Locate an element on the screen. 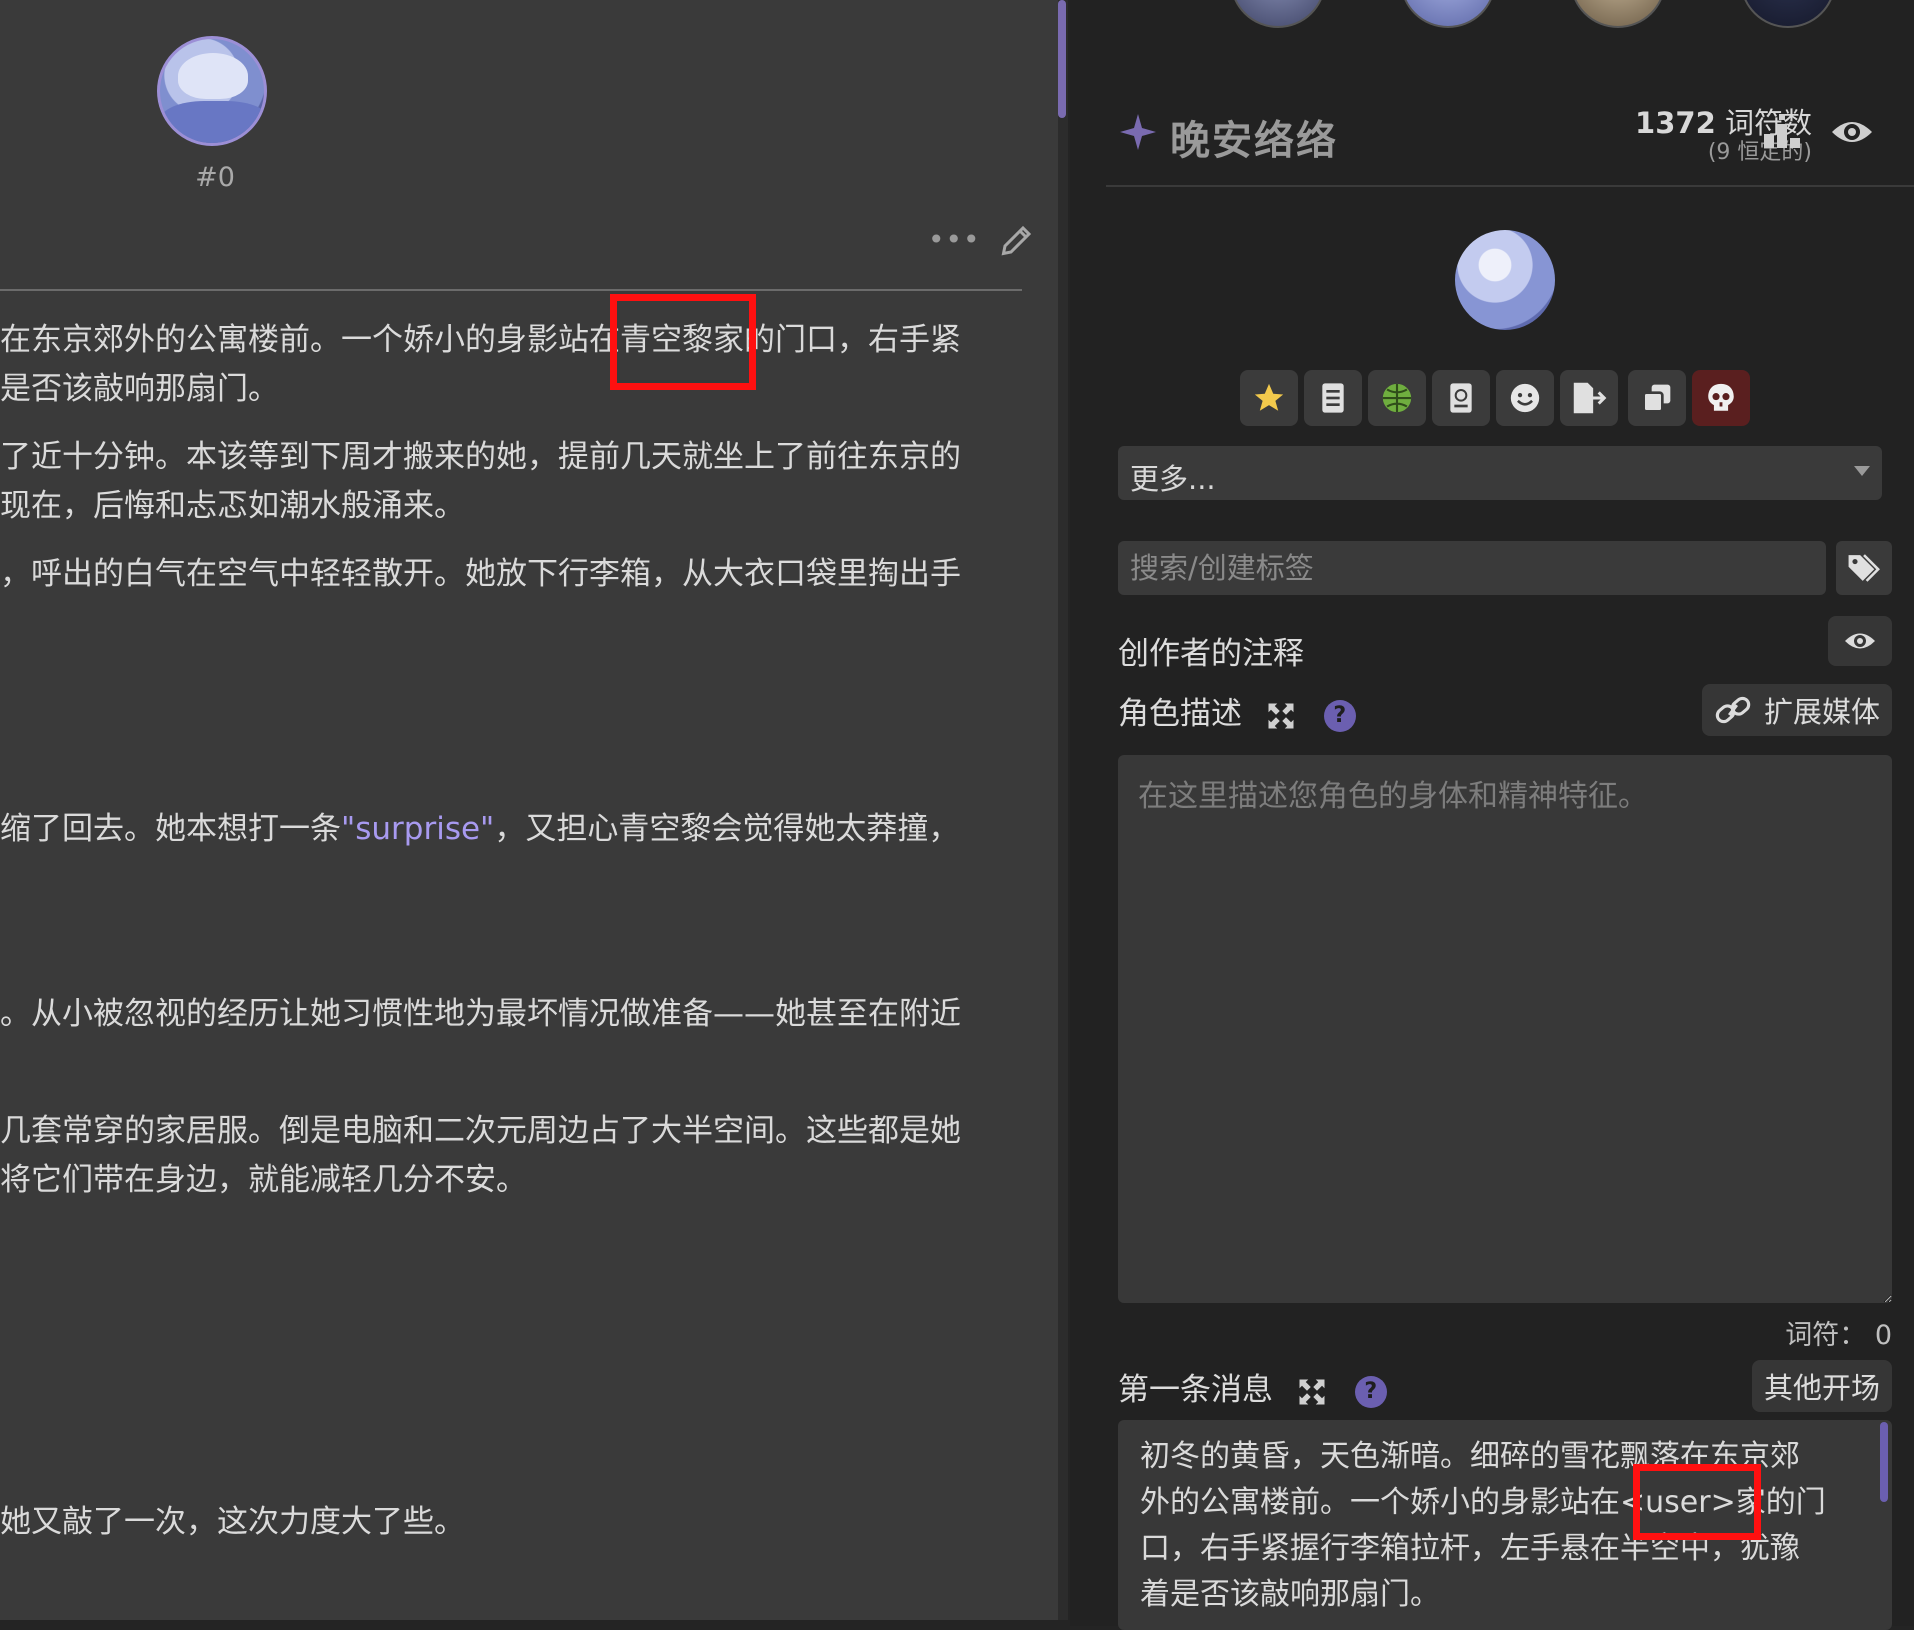  message-line: 。从小被忽视的经历让她习惯性地为最坏情况做准备——她甚至在附近 is located at coordinates (480, 1014).